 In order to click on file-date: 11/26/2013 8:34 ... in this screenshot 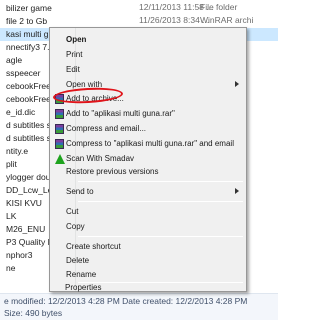, I will do `click(174, 20)`.